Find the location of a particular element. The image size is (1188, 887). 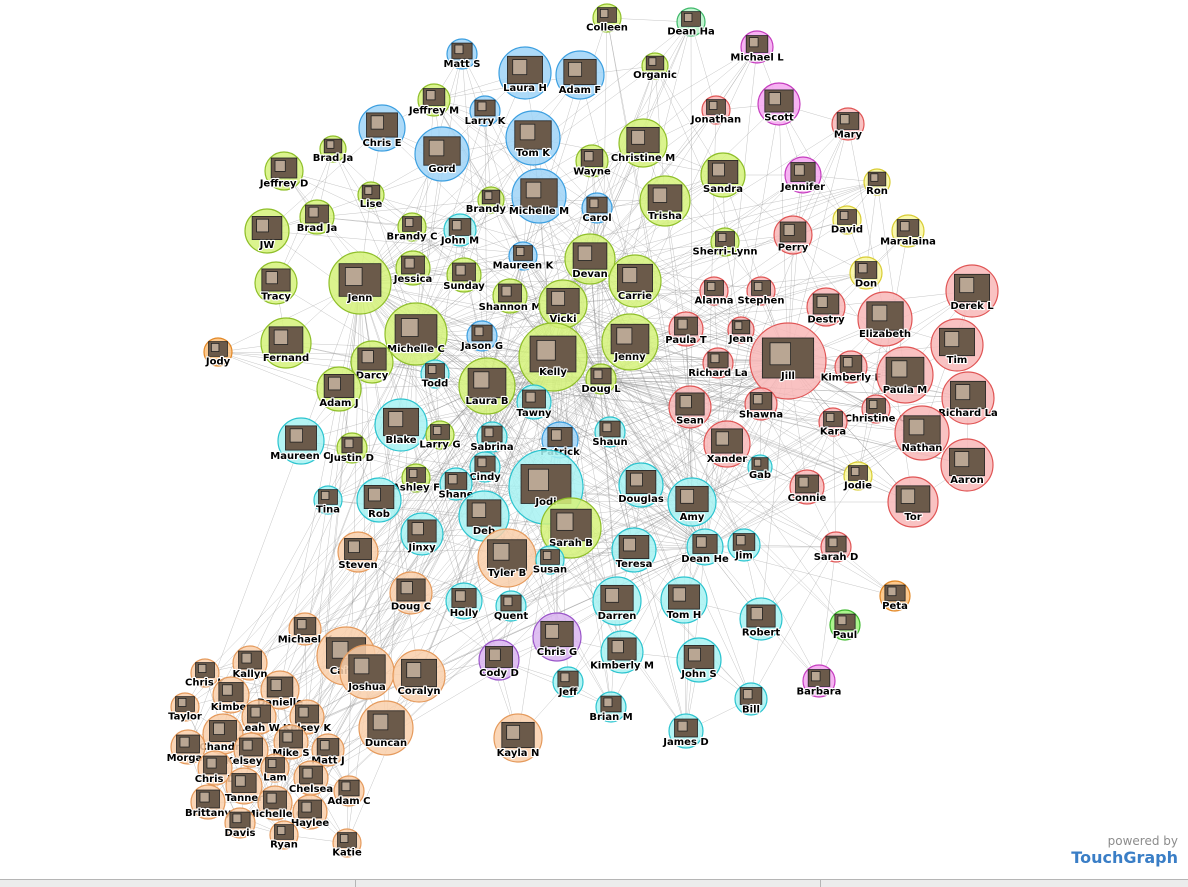

graph-node: Elizabeth is located at coordinates (885, 319).